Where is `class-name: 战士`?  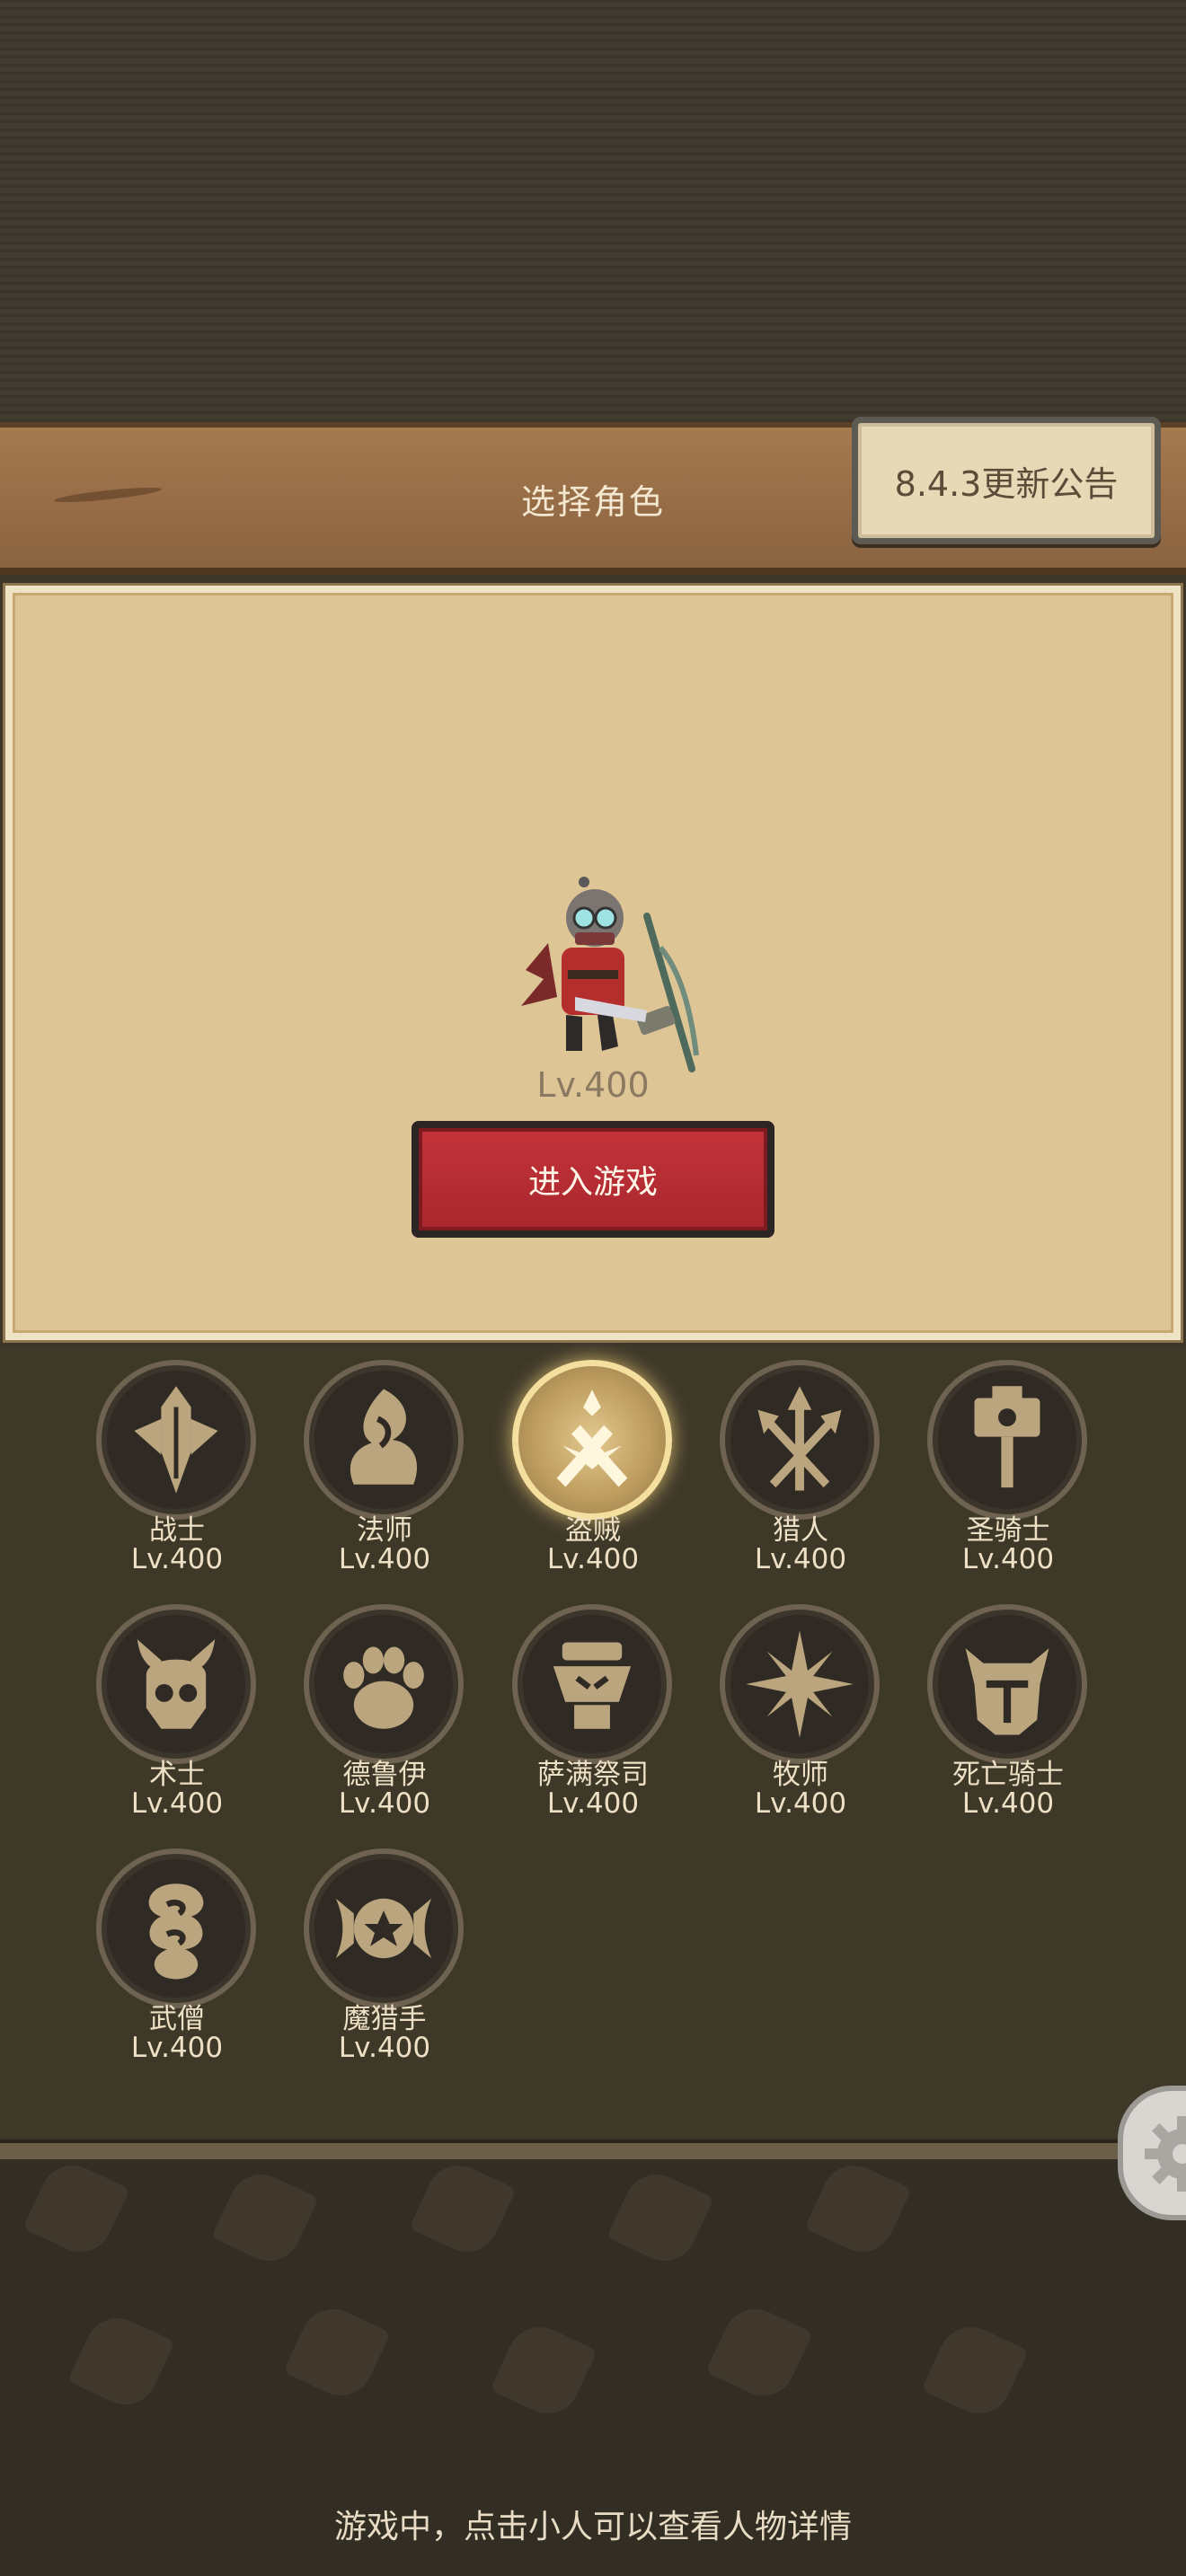 class-name: 战士 is located at coordinates (177, 1530).